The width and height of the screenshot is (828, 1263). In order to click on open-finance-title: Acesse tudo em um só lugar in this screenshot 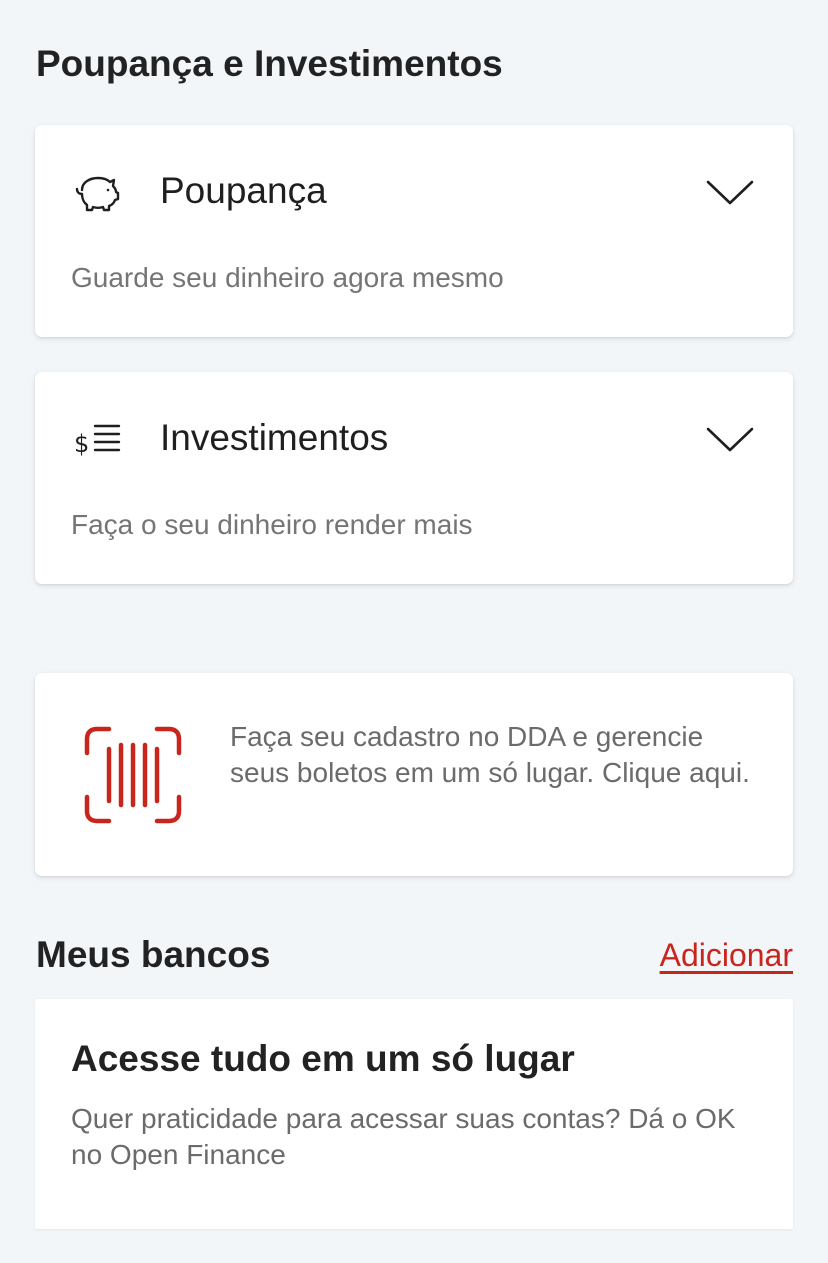, I will do `click(323, 1058)`.